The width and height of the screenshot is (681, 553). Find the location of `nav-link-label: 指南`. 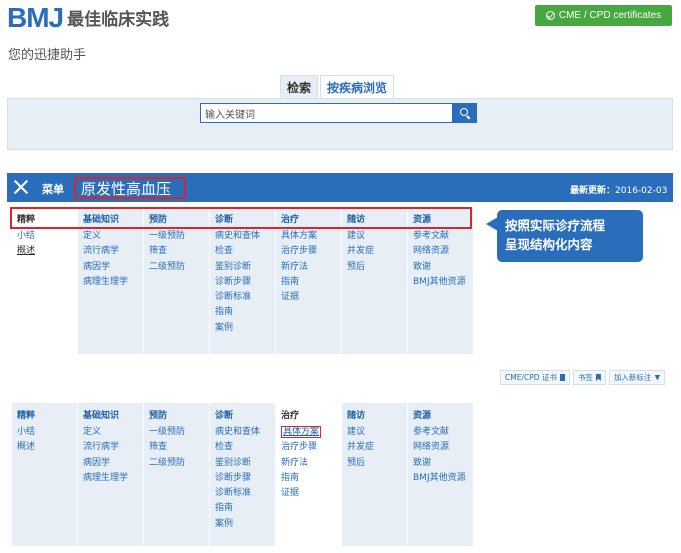

nav-link-label: 指南 is located at coordinates (224, 508).